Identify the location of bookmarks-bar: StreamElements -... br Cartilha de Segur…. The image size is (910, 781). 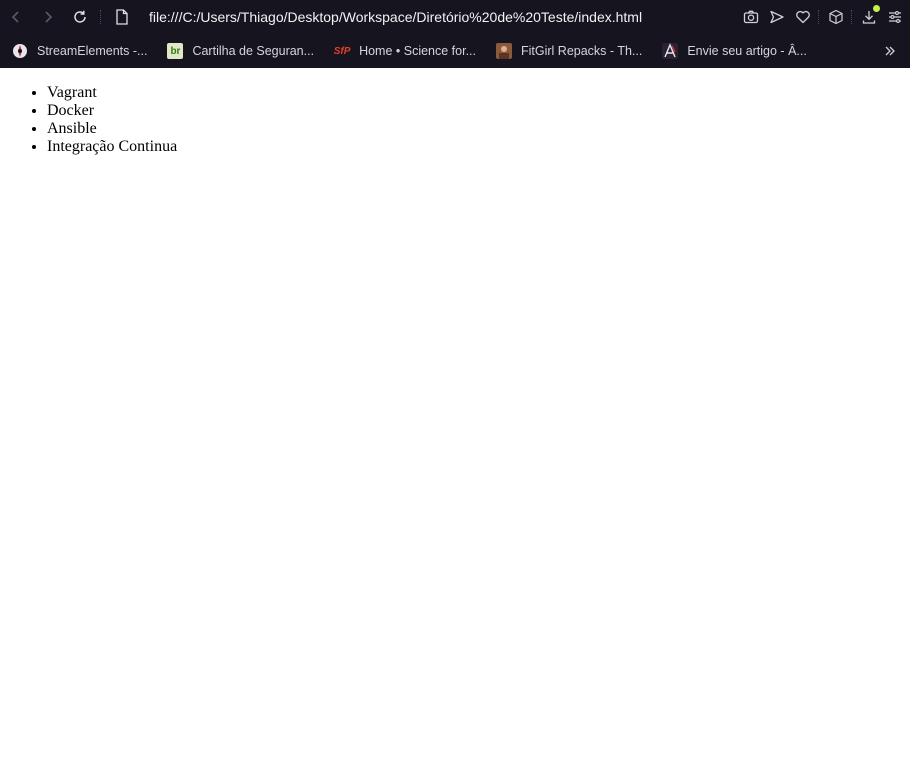
(455, 51).